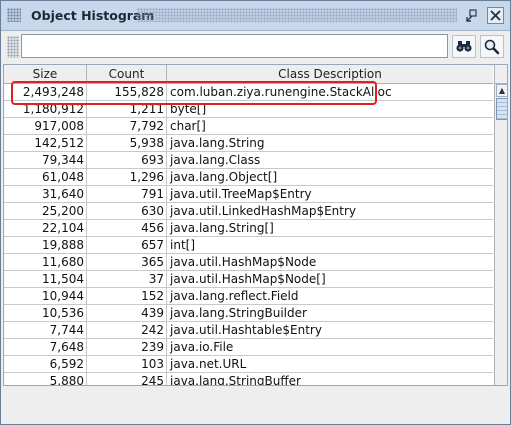 The image size is (511, 425). I want to click on cell-count: 657, so click(127, 245).